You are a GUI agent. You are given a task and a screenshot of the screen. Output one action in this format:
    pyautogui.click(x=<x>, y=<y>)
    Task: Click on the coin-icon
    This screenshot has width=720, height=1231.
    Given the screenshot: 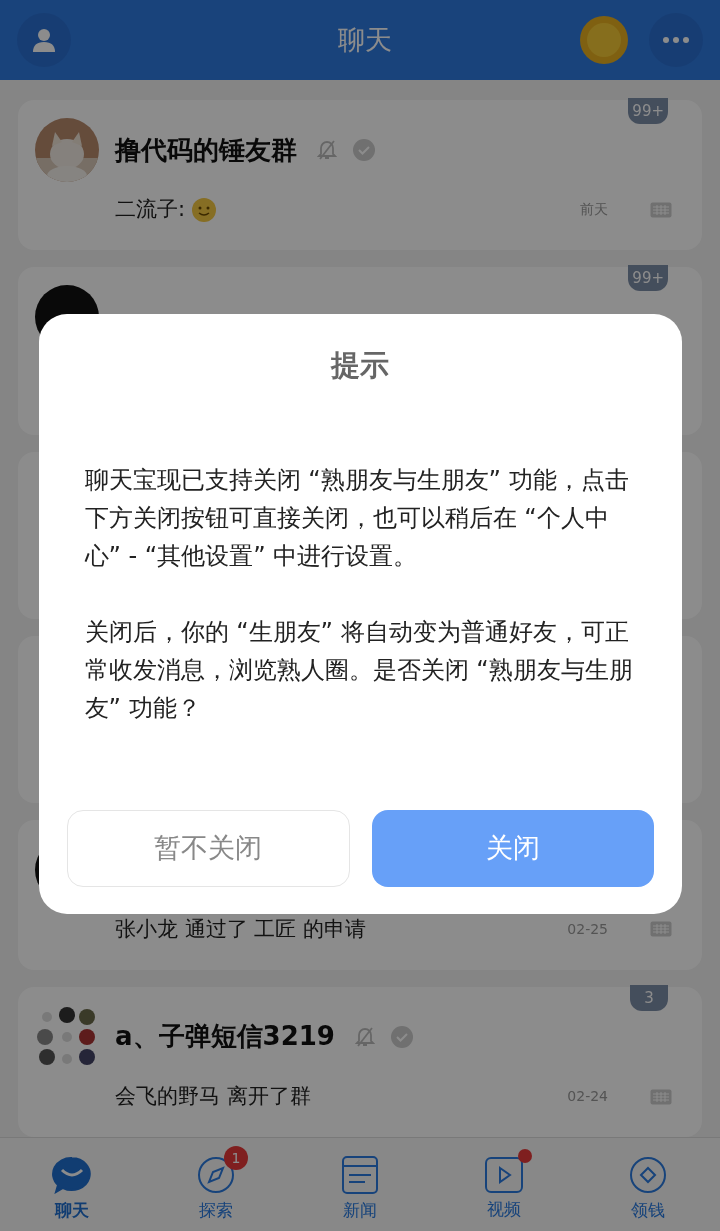 What is the action you would take?
    pyautogui.click(x=604, y=40)
    